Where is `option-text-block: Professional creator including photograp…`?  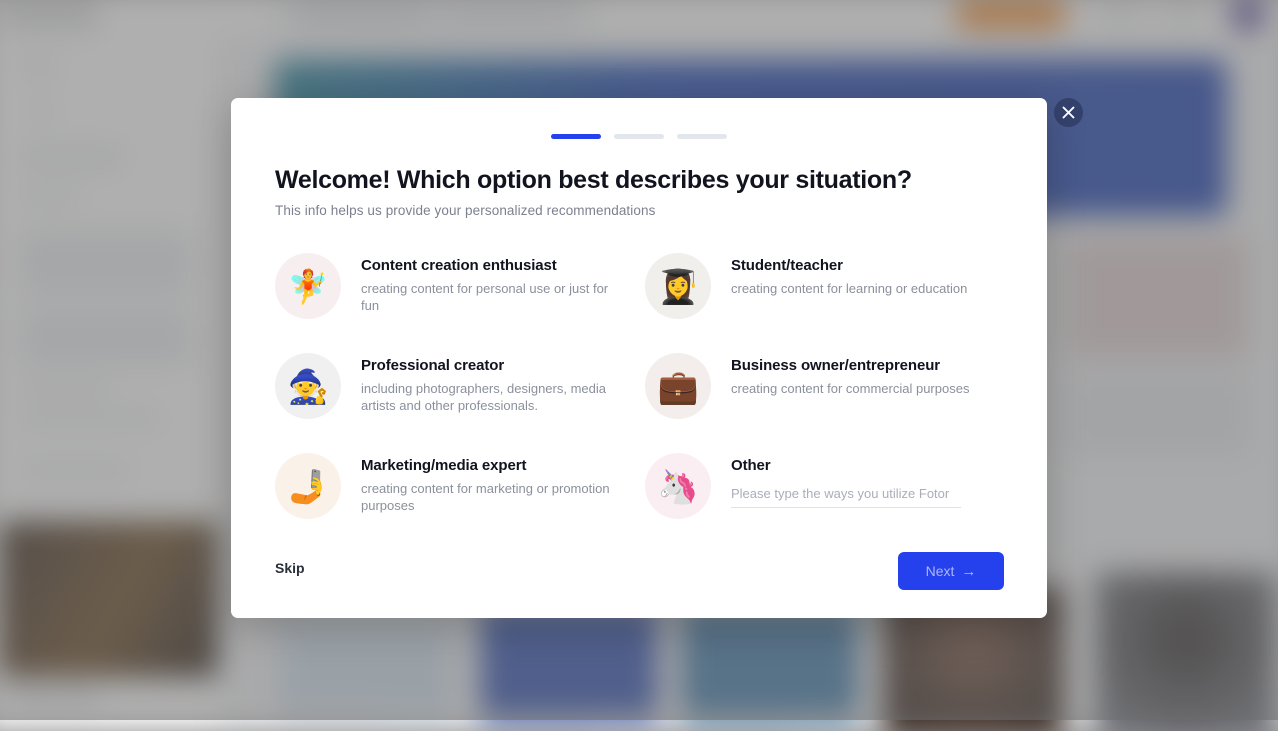
option-text-block: Professional creator including photograp… is located at coordinates (486, 382).